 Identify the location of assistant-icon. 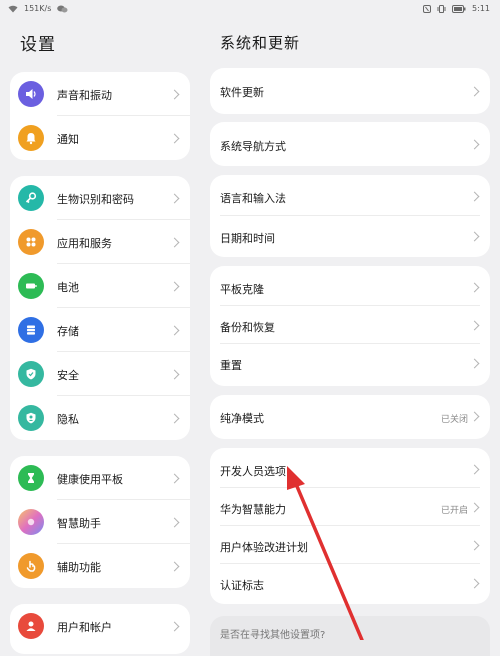
(31, 522).